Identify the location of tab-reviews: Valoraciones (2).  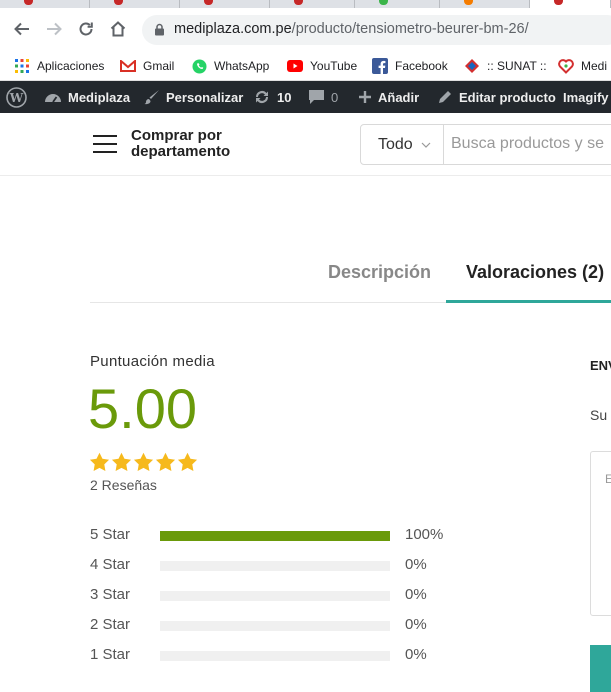
(535, 272).